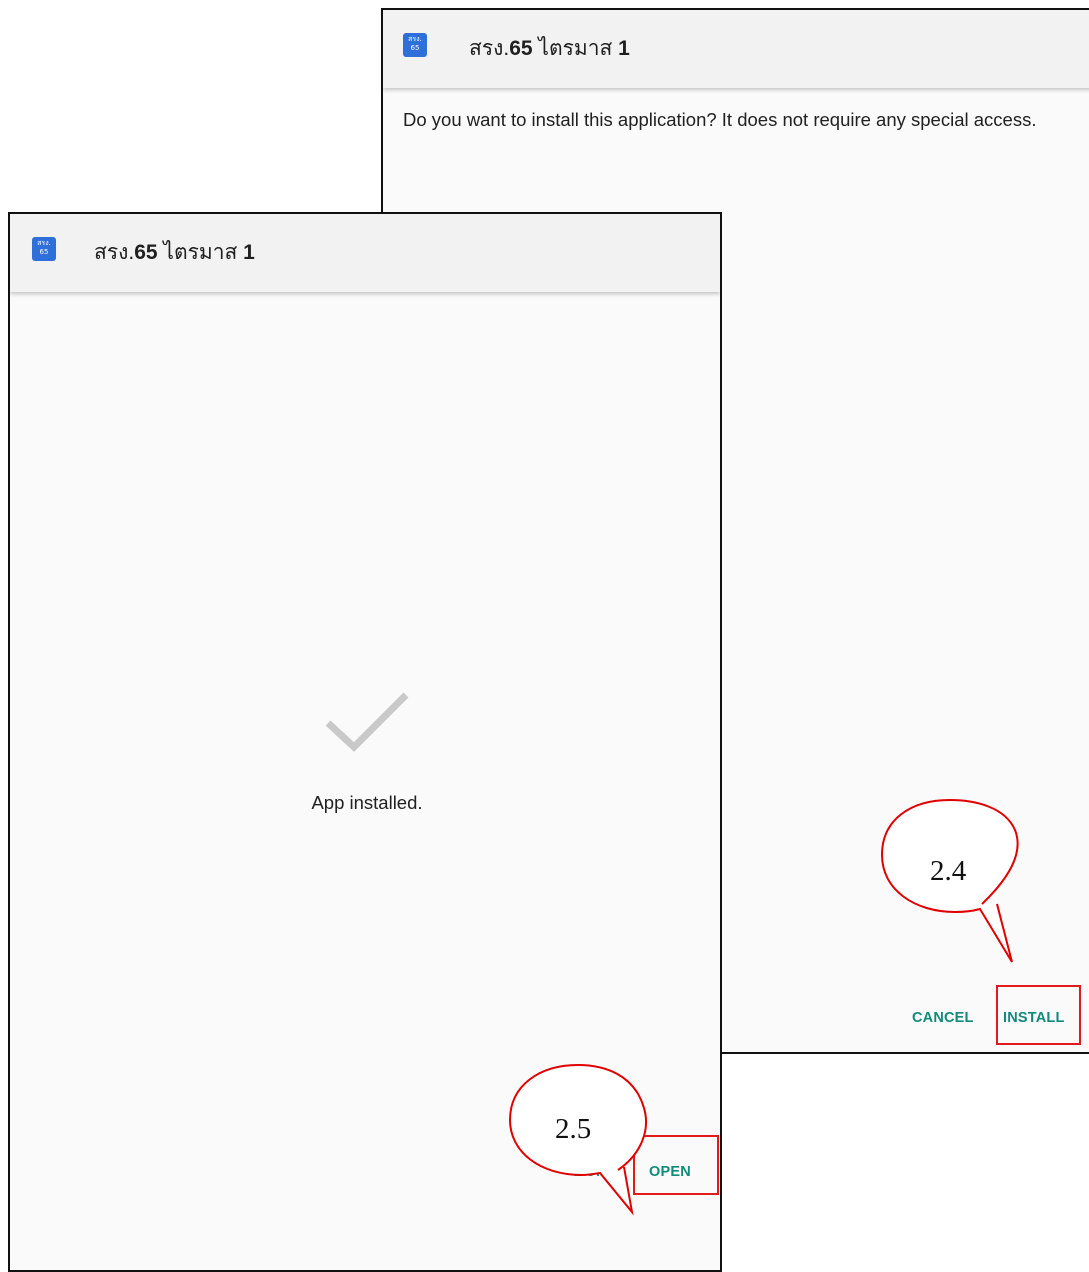  Describe the element at coordinates (573, 1129) in the screenshot. I see `step-2-5-label: 2.5` at that location.